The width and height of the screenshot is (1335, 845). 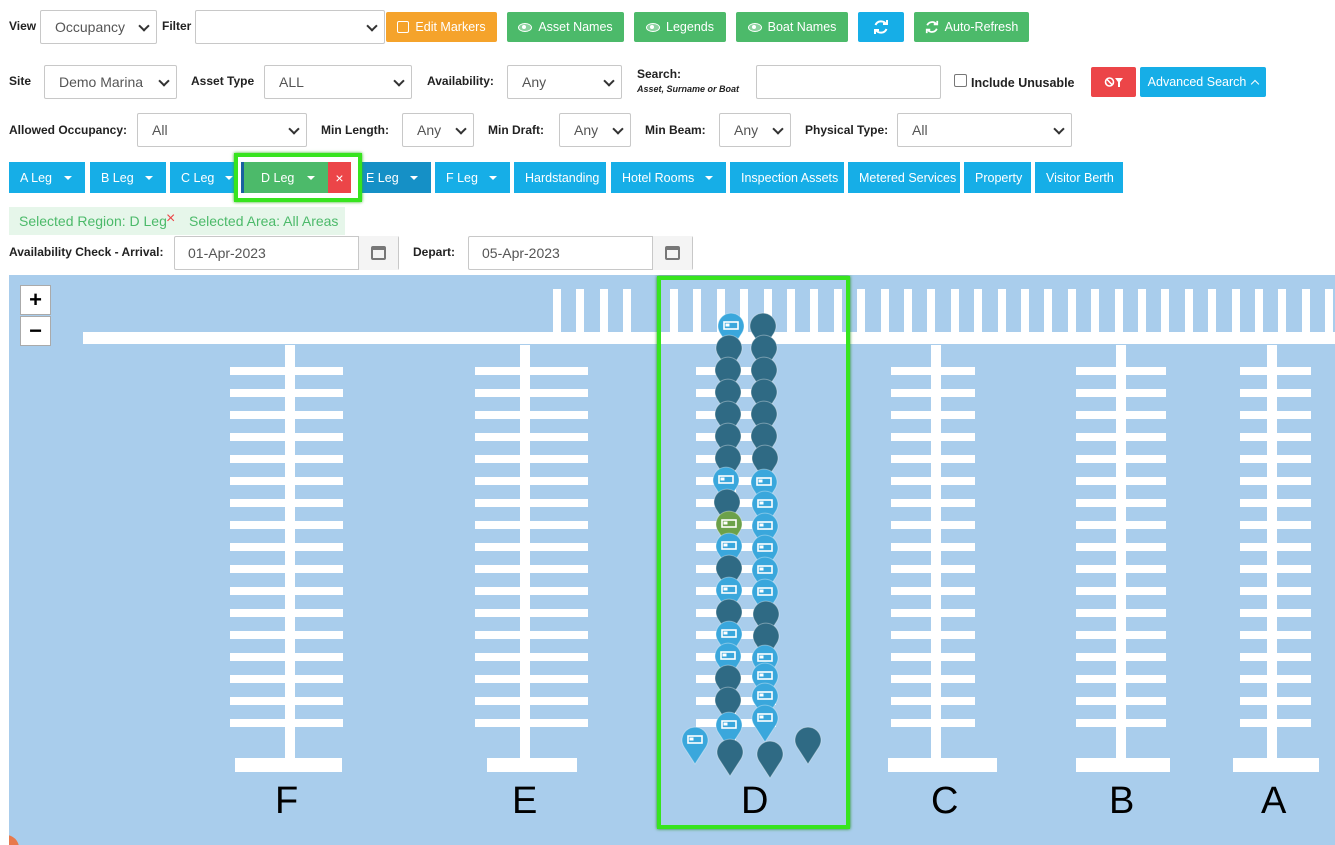 I want to click on edit-markers-button: Edit Markers, so click(x=441, y=27).